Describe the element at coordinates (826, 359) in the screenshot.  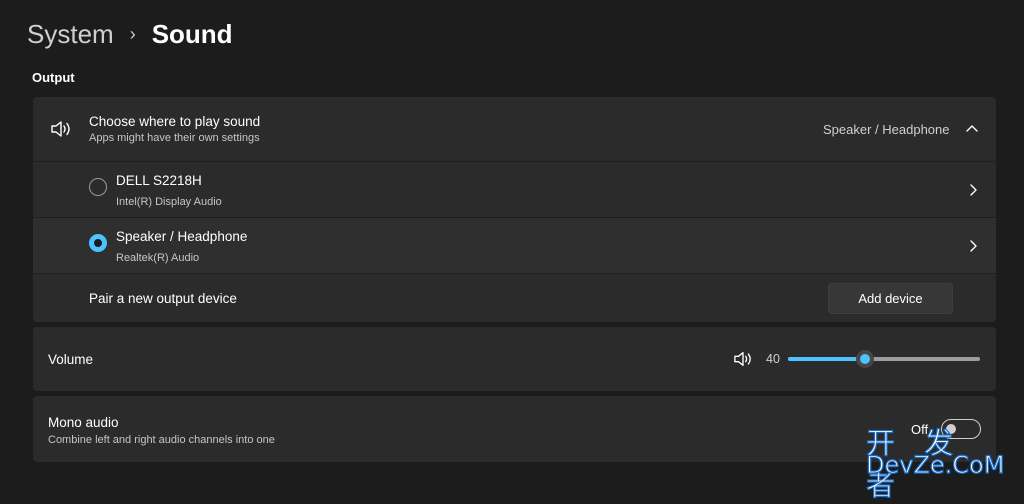
I see `volume-slider-fill` at that location.